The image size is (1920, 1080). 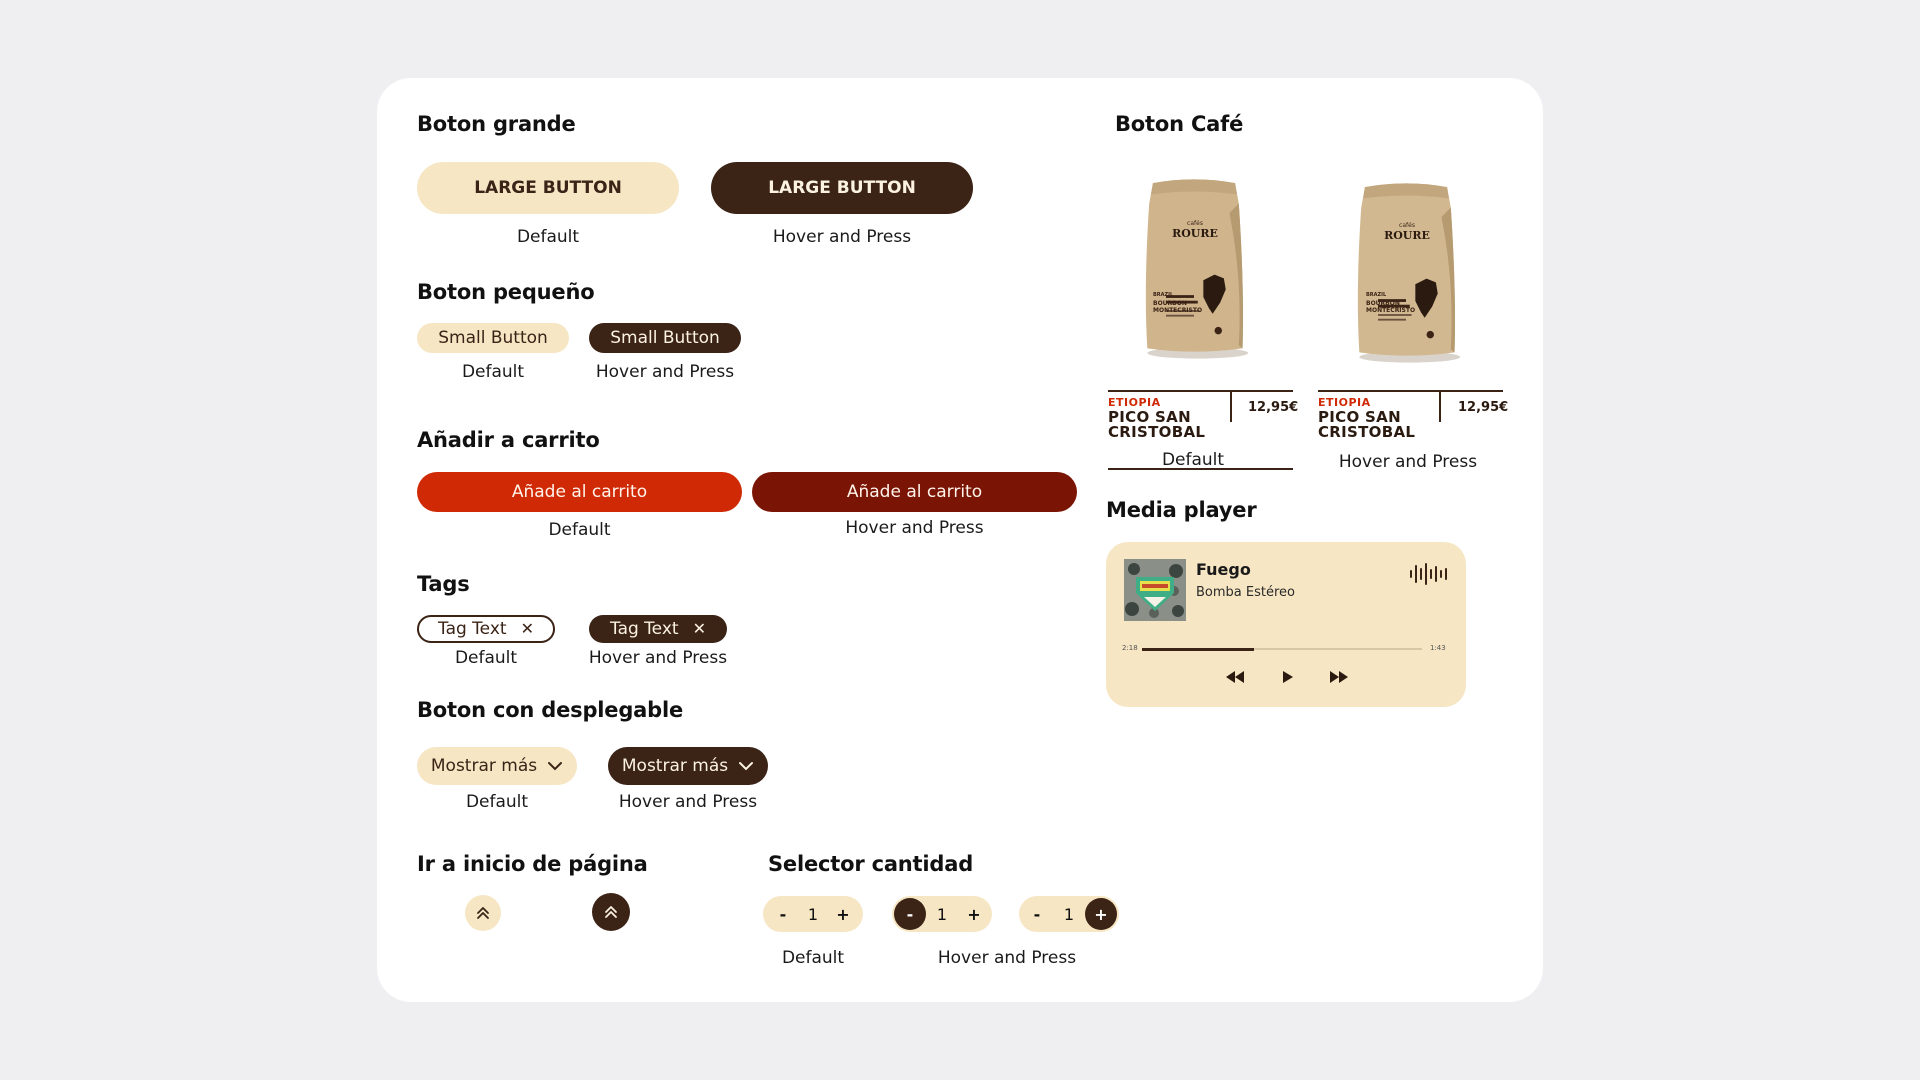 What do you see at coordinates (1245, 592) in the screenshot?
I see `artist-name: Bomba Estéreo` at bounding box center [1245, 592].